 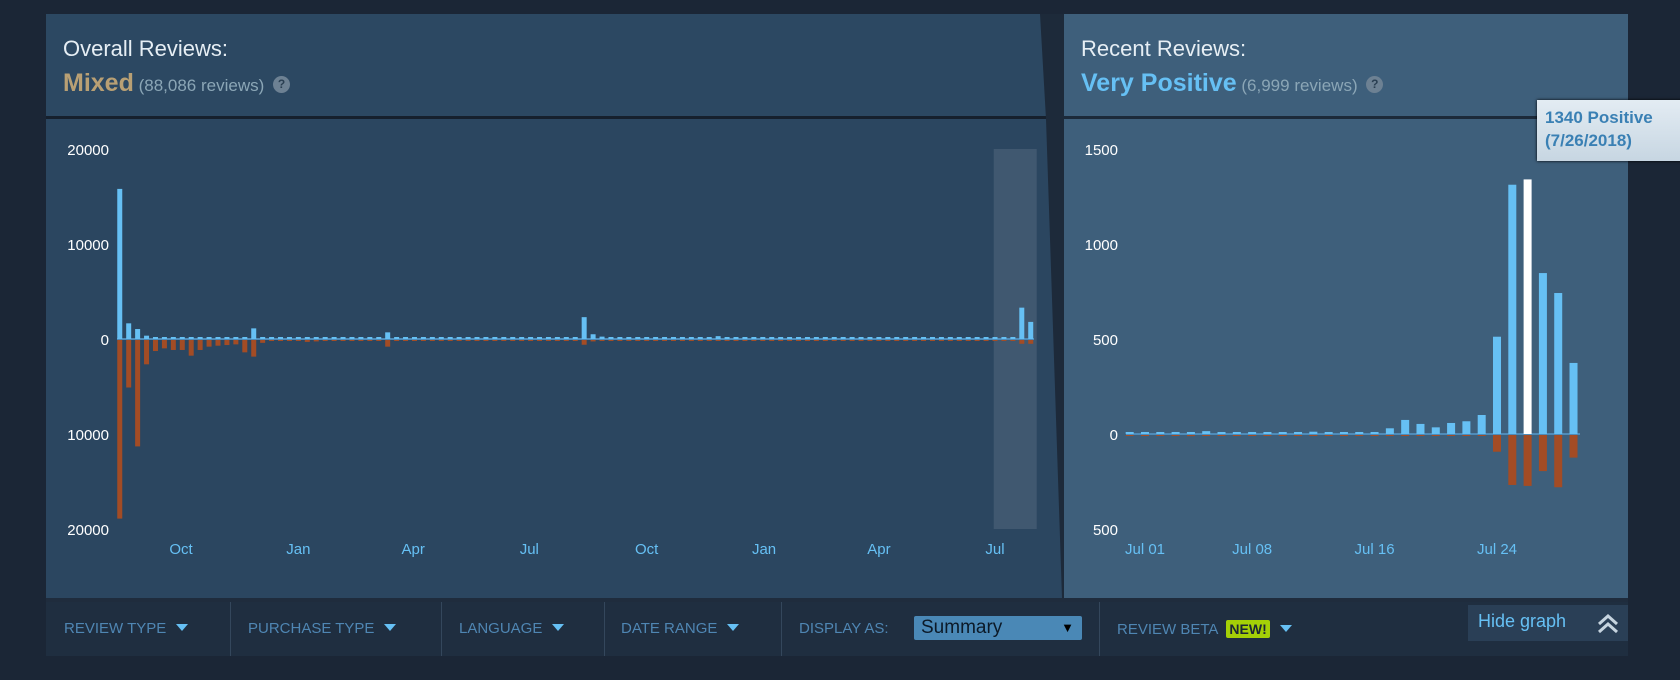 I want to click on new-badge: NEW!, so click(x=1248, y=629).